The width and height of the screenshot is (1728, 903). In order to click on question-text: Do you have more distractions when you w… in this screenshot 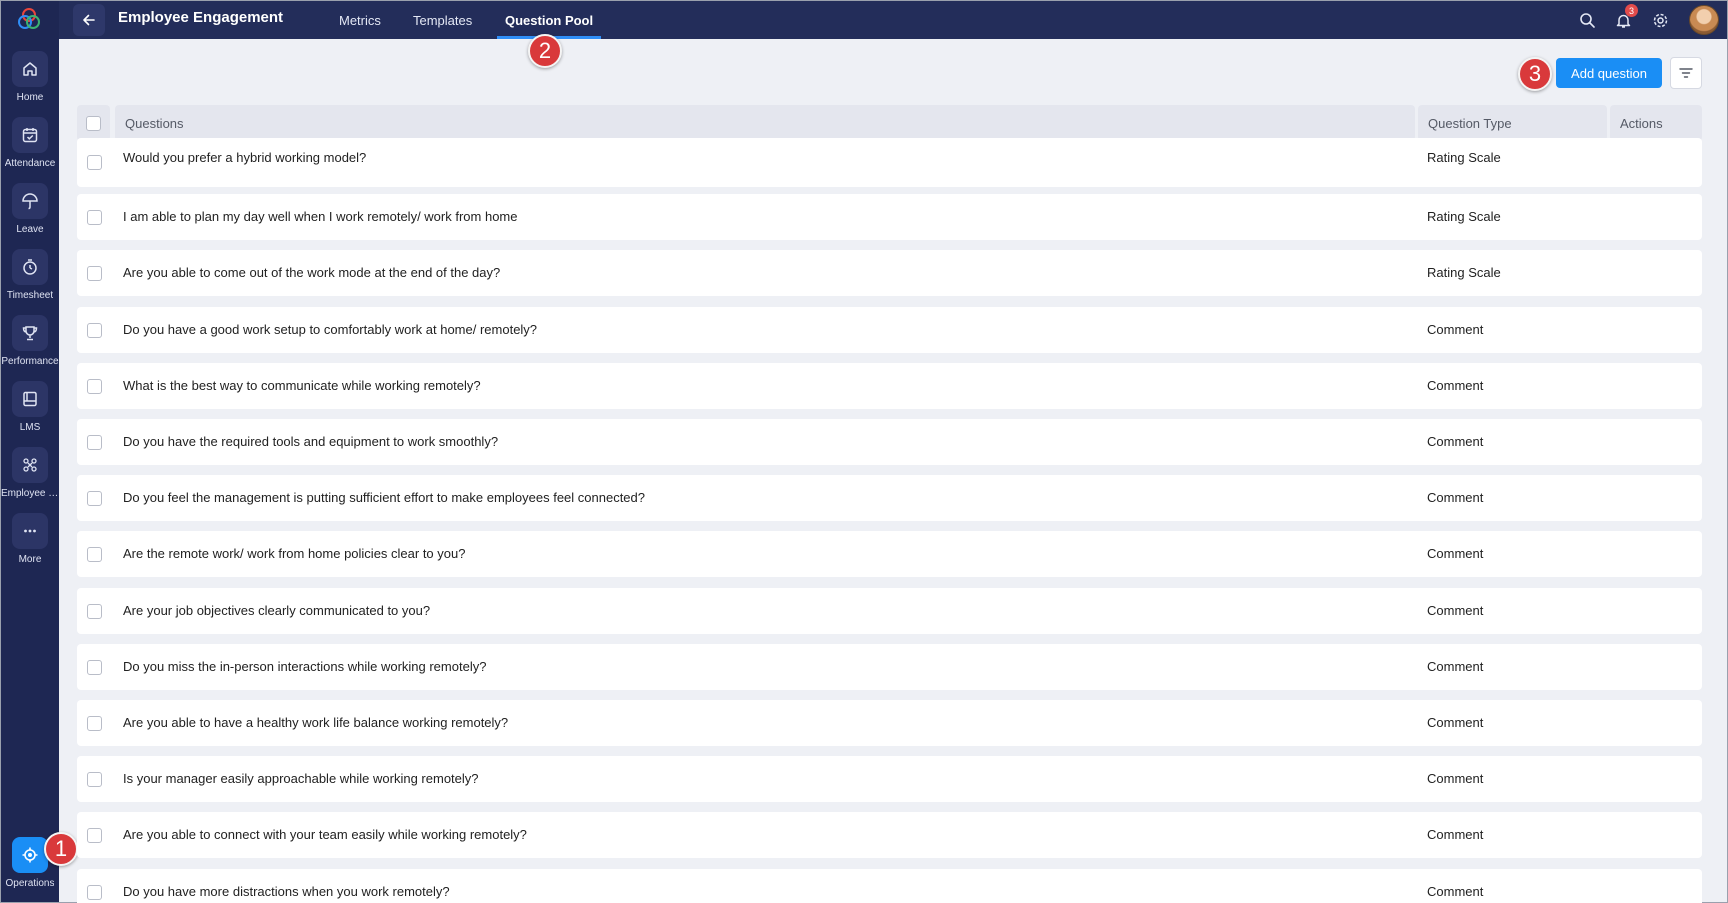, I will do `click(286, 891)`.